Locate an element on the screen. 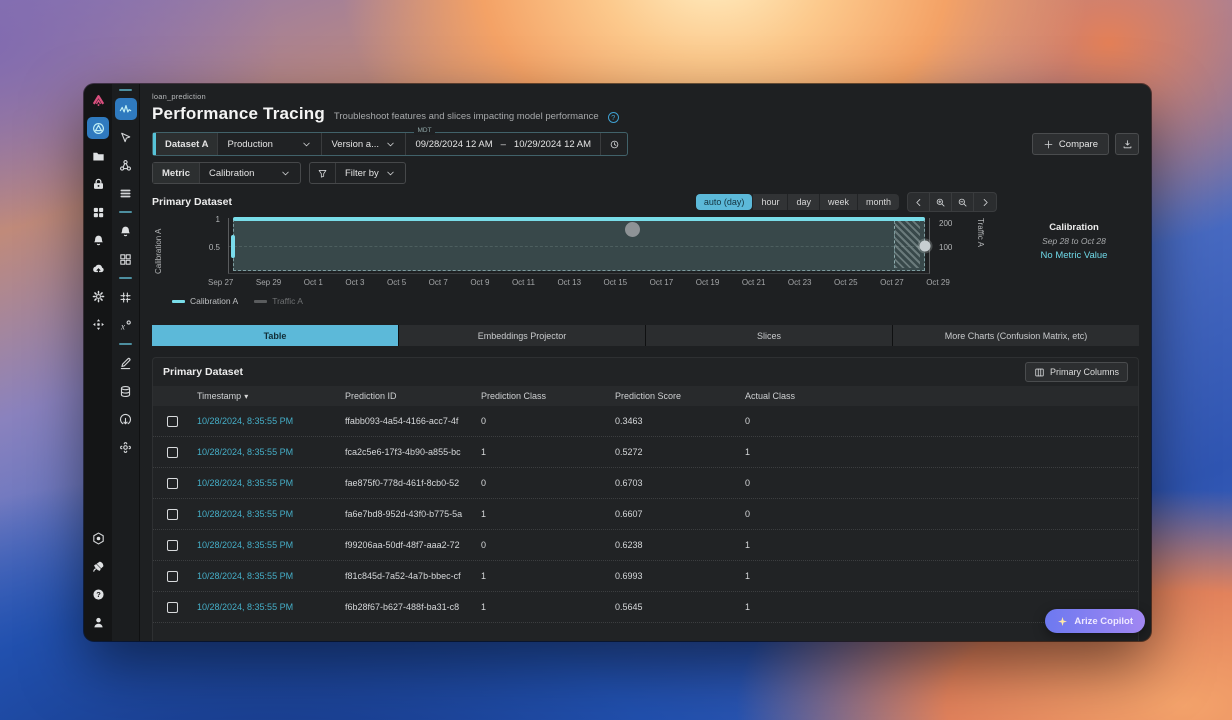 This screenshot has width=1232, height=720. granularity-button: week is located at coordinates (838, 202).